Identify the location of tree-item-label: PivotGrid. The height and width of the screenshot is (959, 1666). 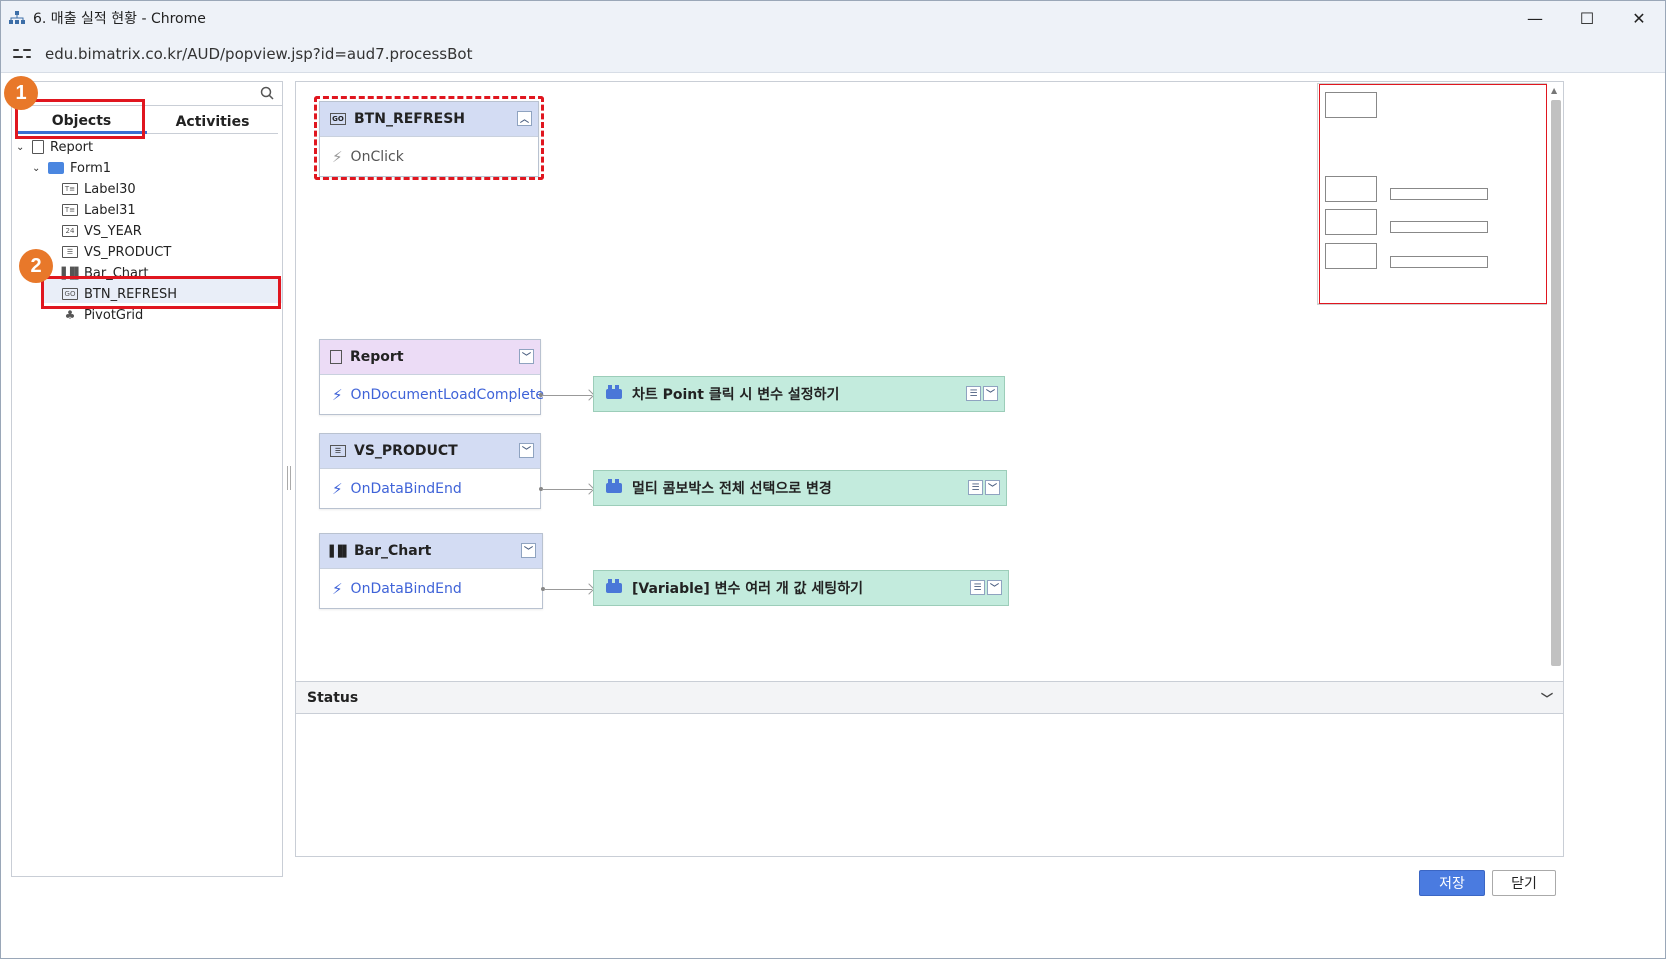
(114, 315).